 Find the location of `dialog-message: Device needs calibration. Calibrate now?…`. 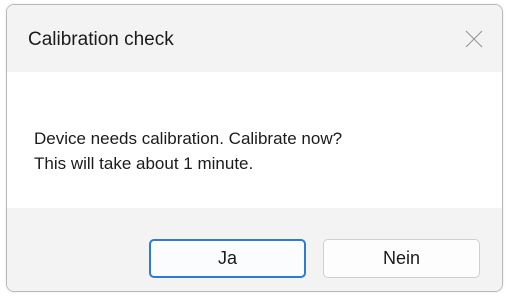

dialog-message: Device needs calibration. Calibrate now?… is located at coordinates (188, 151).